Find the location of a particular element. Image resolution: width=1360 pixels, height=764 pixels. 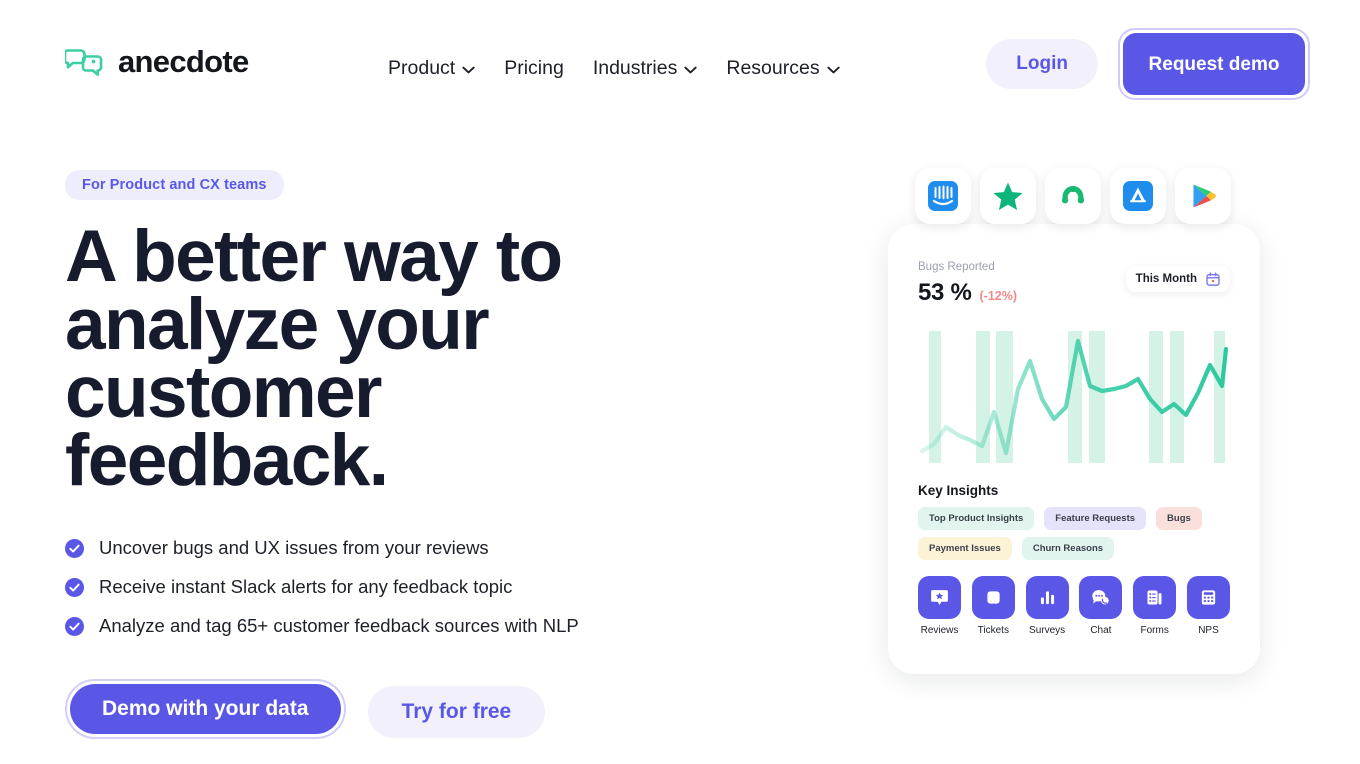

brand-logo: anecdote is located at coordinates (157, 61).